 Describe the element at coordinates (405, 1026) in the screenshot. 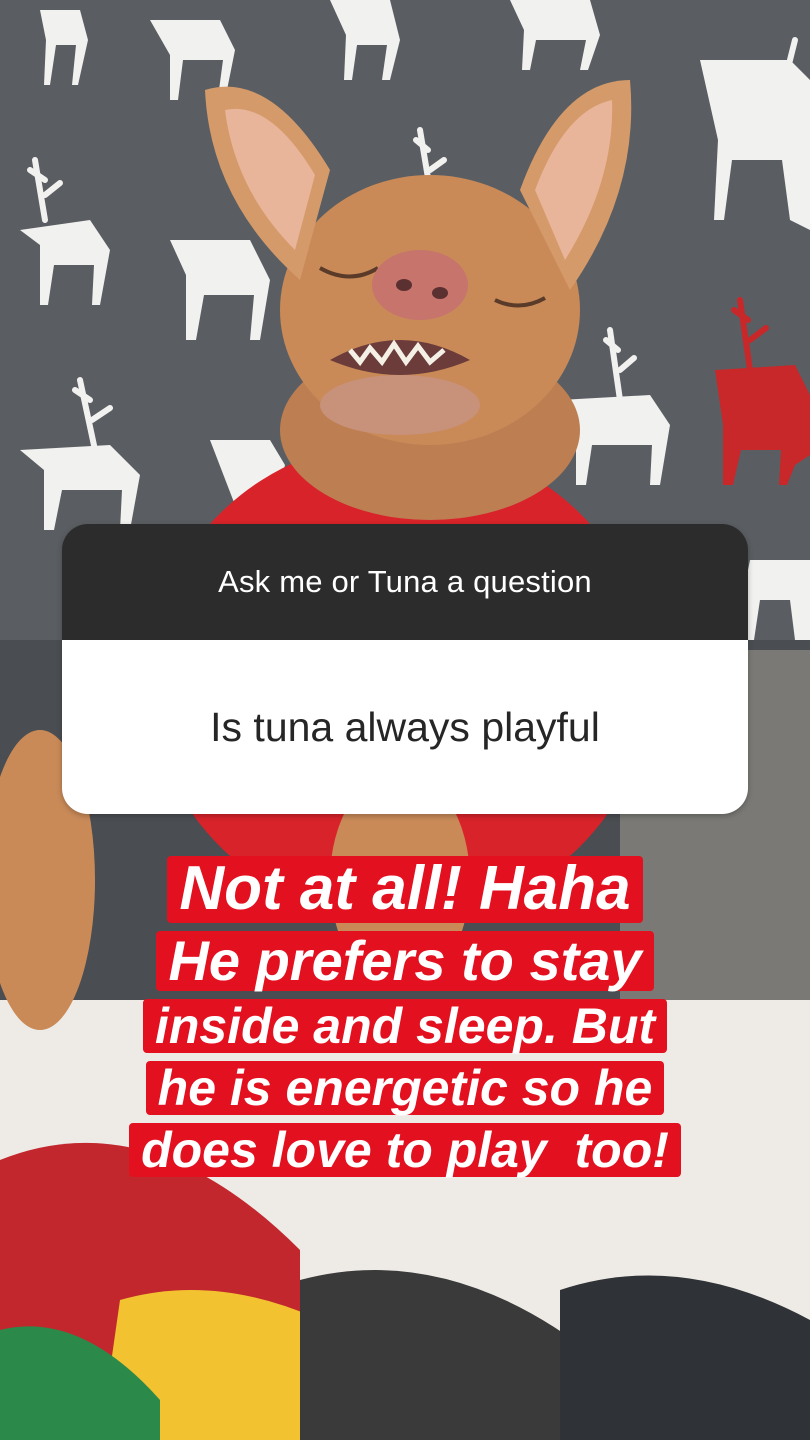

I see `caption-line: inside and sleep. But` at that location.